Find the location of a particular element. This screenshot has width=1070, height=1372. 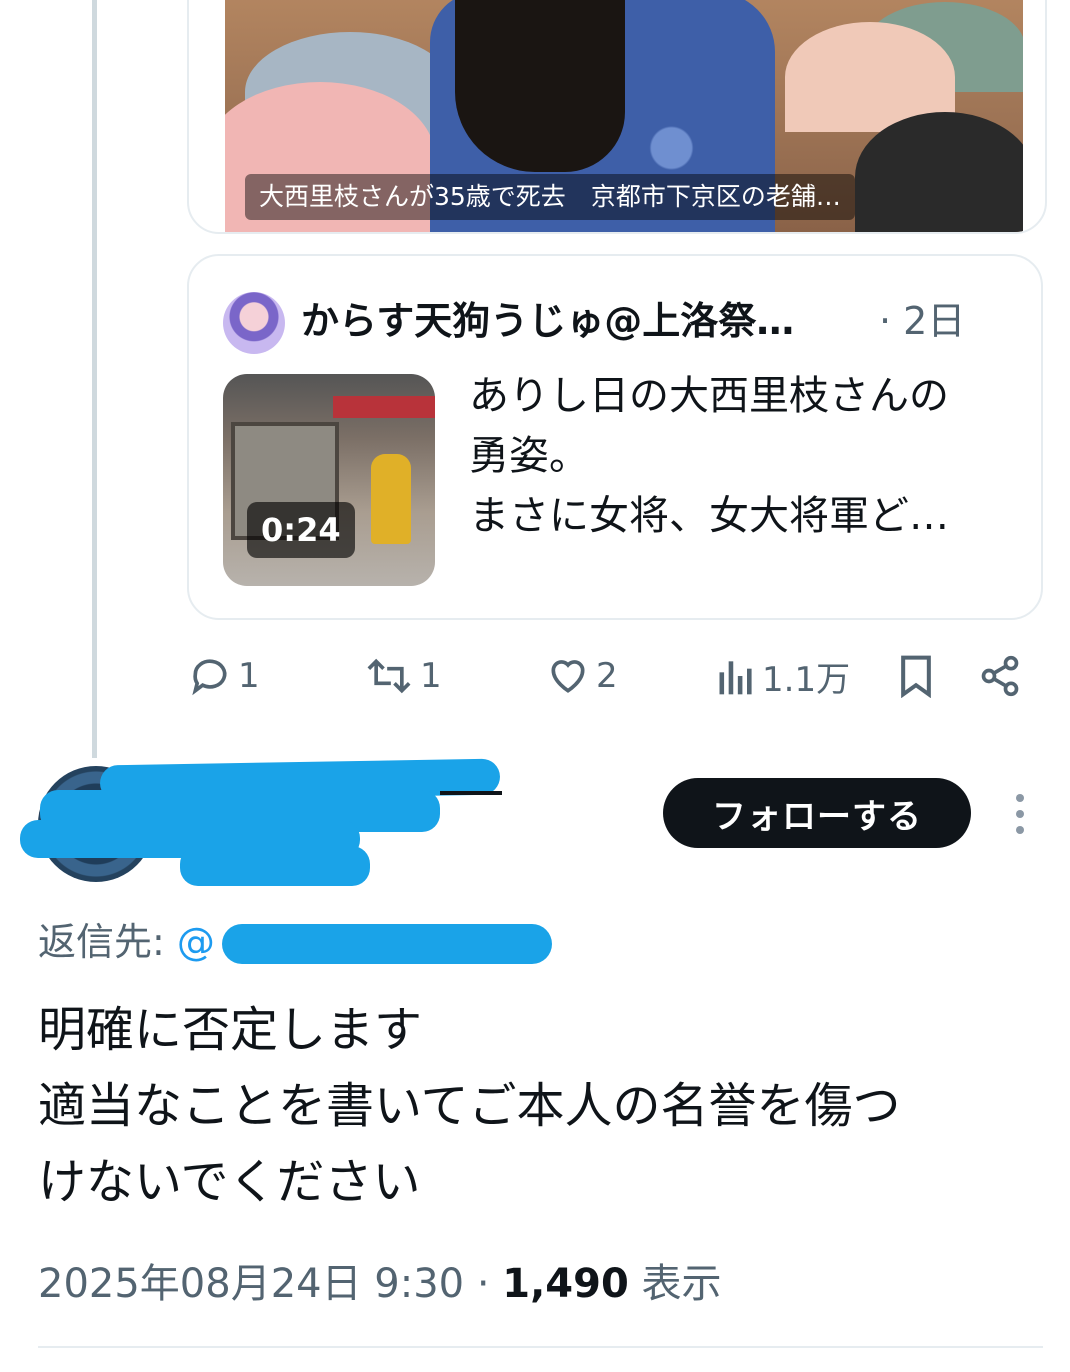

tweet-view-count: 1,490 is located at coordinates (565, 1284).